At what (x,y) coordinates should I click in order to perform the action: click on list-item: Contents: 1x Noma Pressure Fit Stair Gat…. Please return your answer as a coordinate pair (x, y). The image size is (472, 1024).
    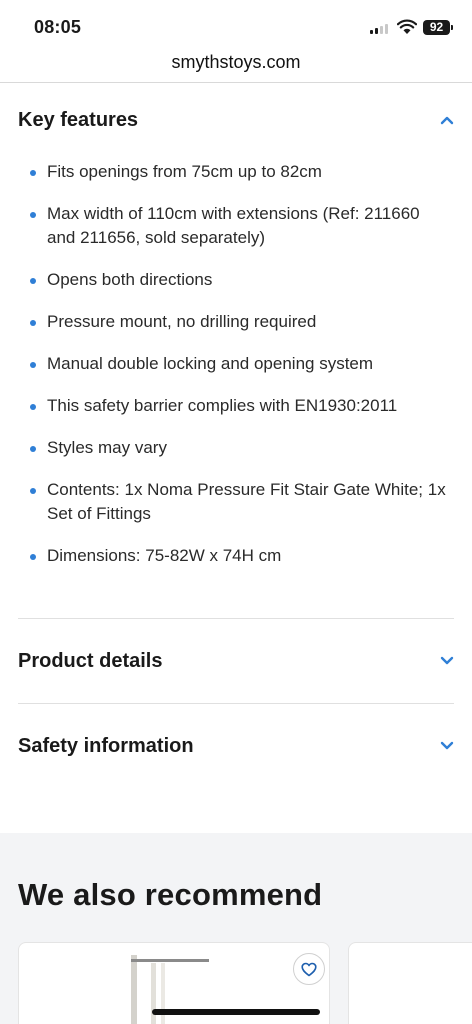
    Looking at the image, I should click on (240, 502).